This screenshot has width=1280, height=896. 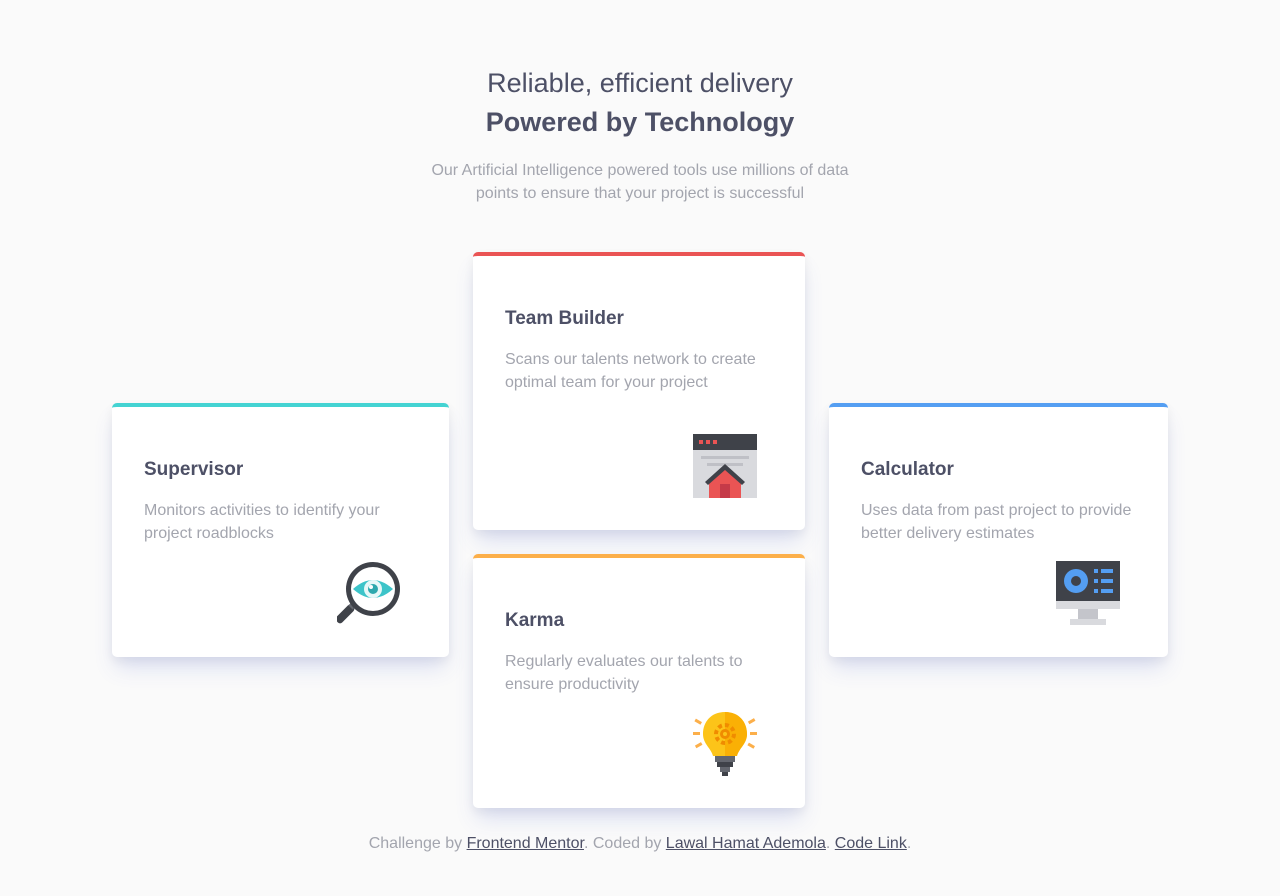 I want to click on monitor-dashboard-icon, so click(x=1088, y=593).